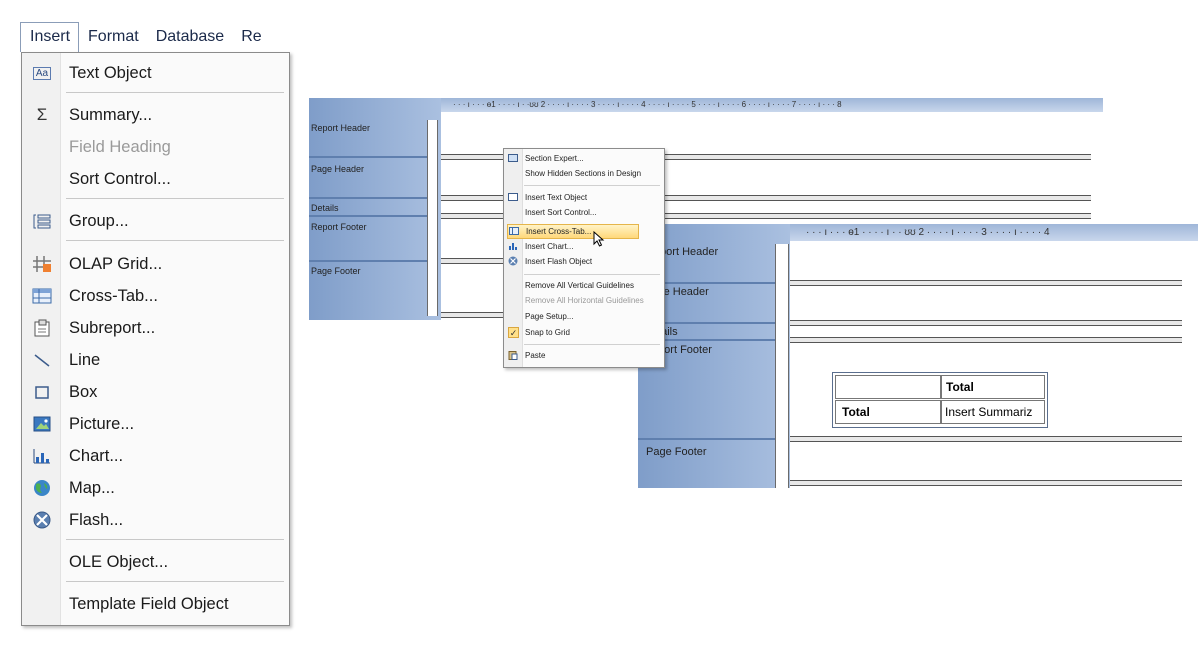 This screenshot has width=1200, height=652. I want to click on line-icon, so click(42, 360).